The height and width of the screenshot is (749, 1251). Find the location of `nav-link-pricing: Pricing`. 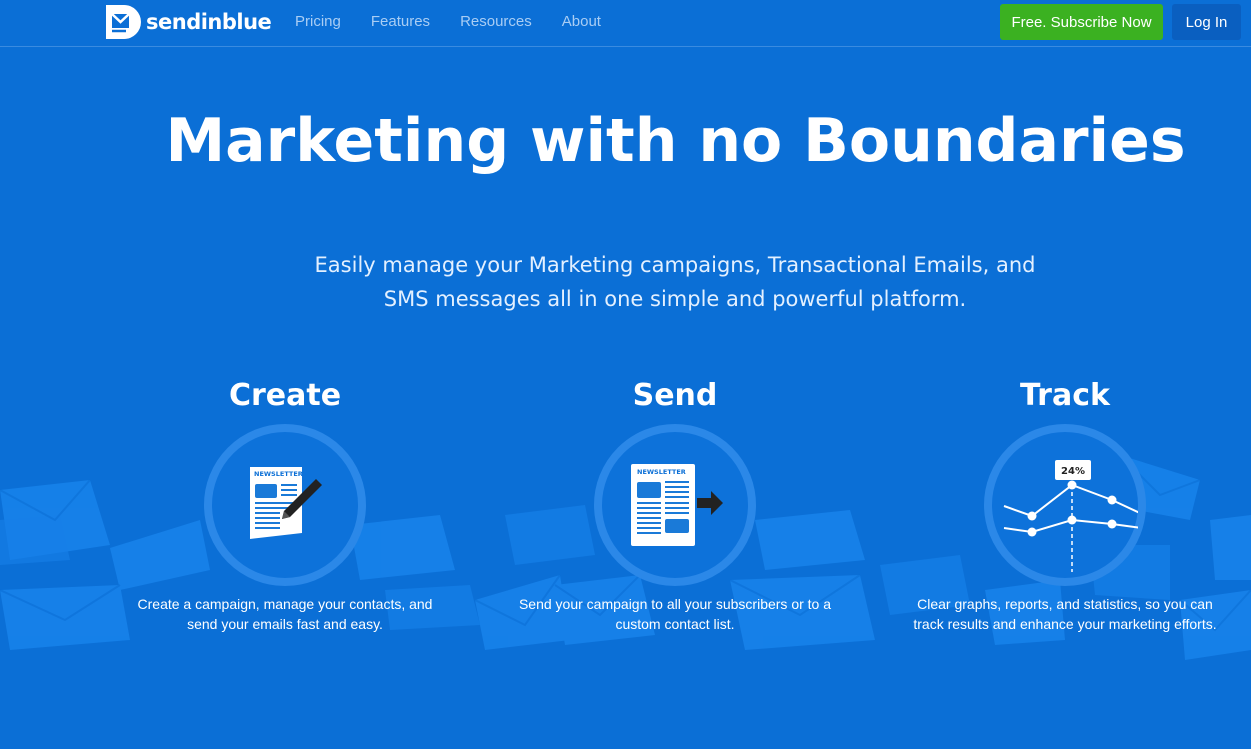

nav-link-pricing: Pricing is located at coordinates (318, 21).